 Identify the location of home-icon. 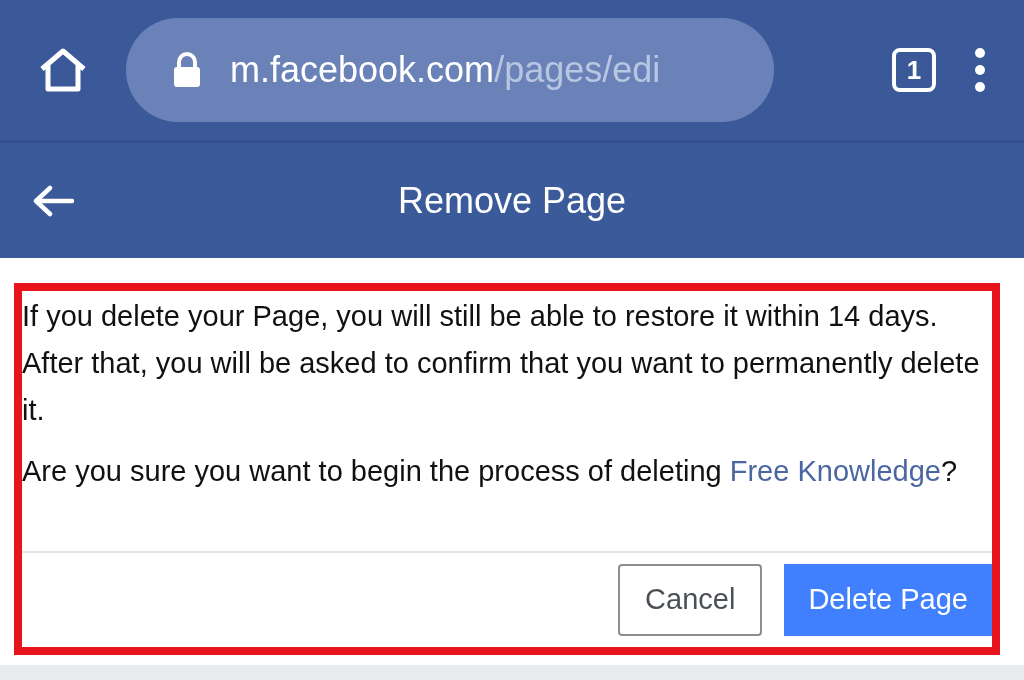
(63, 70).